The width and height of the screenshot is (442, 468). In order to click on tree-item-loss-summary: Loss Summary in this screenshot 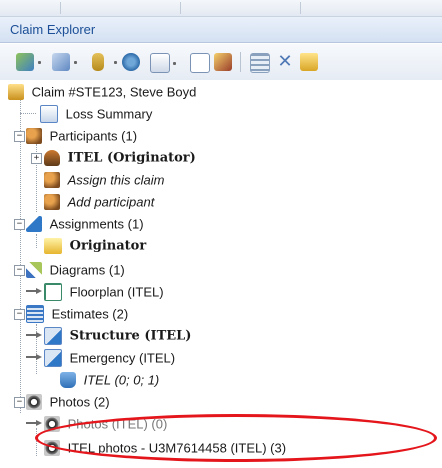, I will do `click(96, 114)`.